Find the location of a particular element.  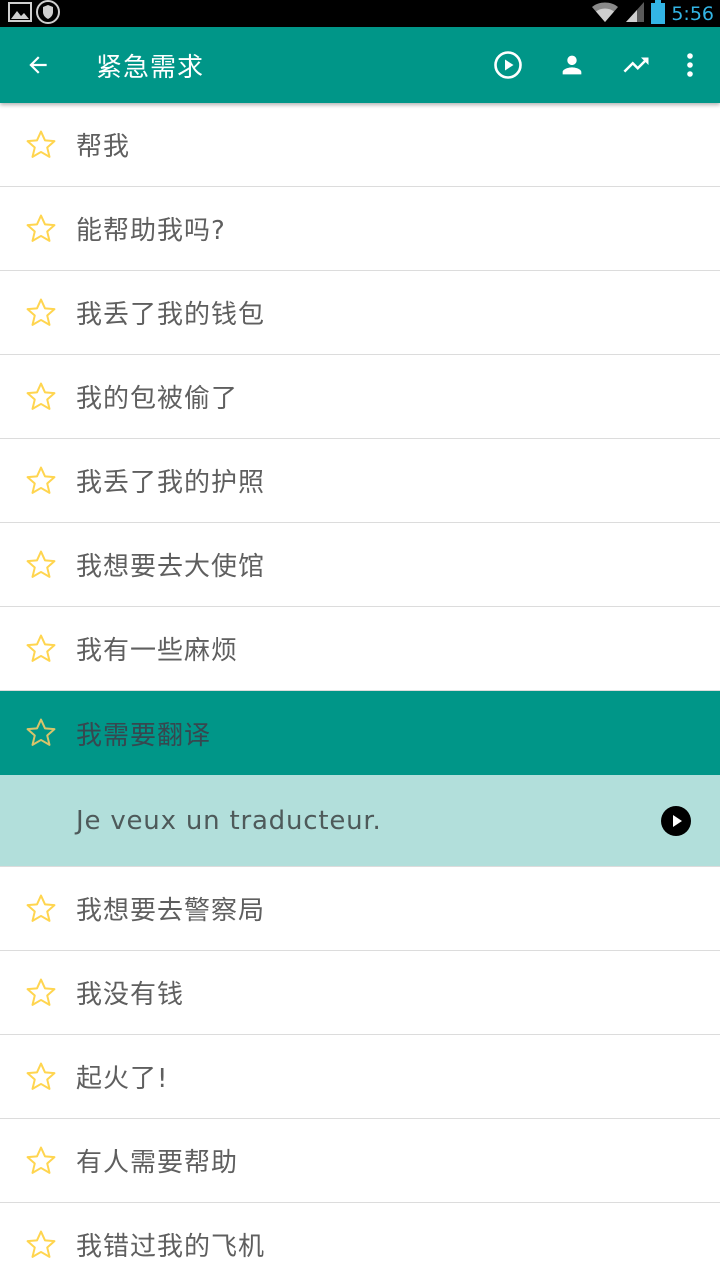

trending-up-icon is located at coordinates (636, 65).